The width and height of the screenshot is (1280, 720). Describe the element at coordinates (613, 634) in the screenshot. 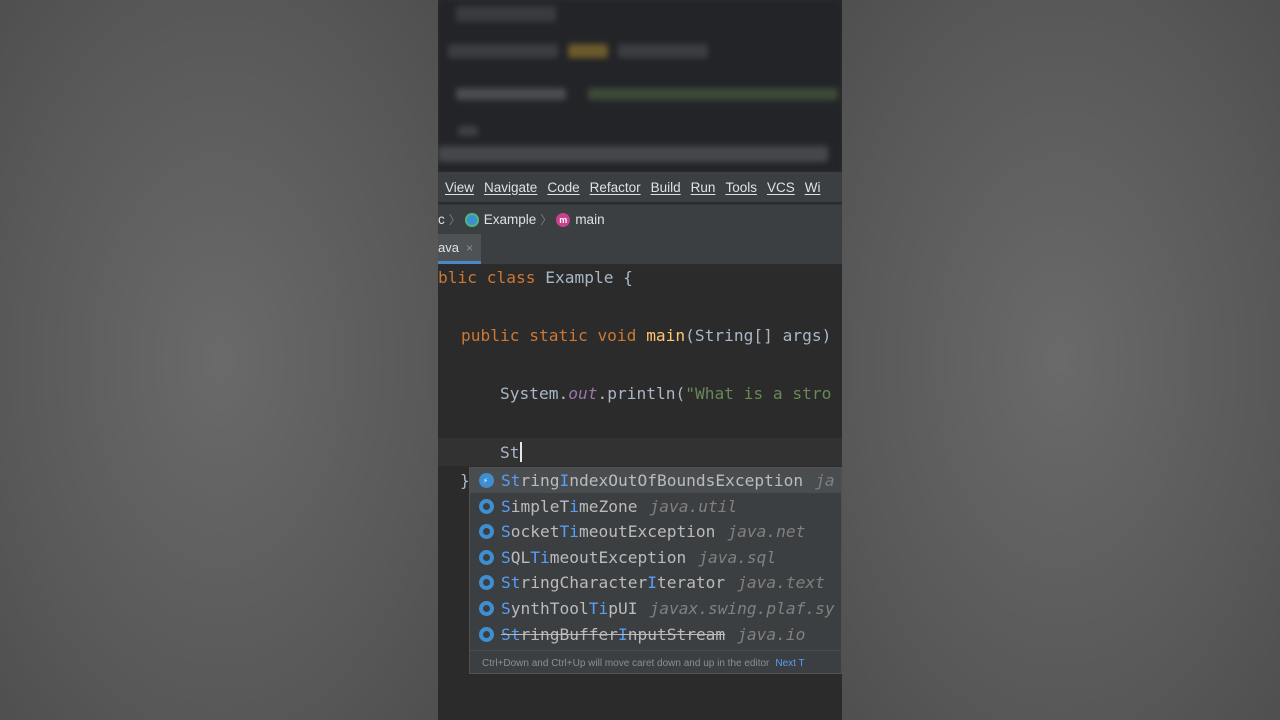

I see `completion-item-name: StringBufferInputStream` at that location.